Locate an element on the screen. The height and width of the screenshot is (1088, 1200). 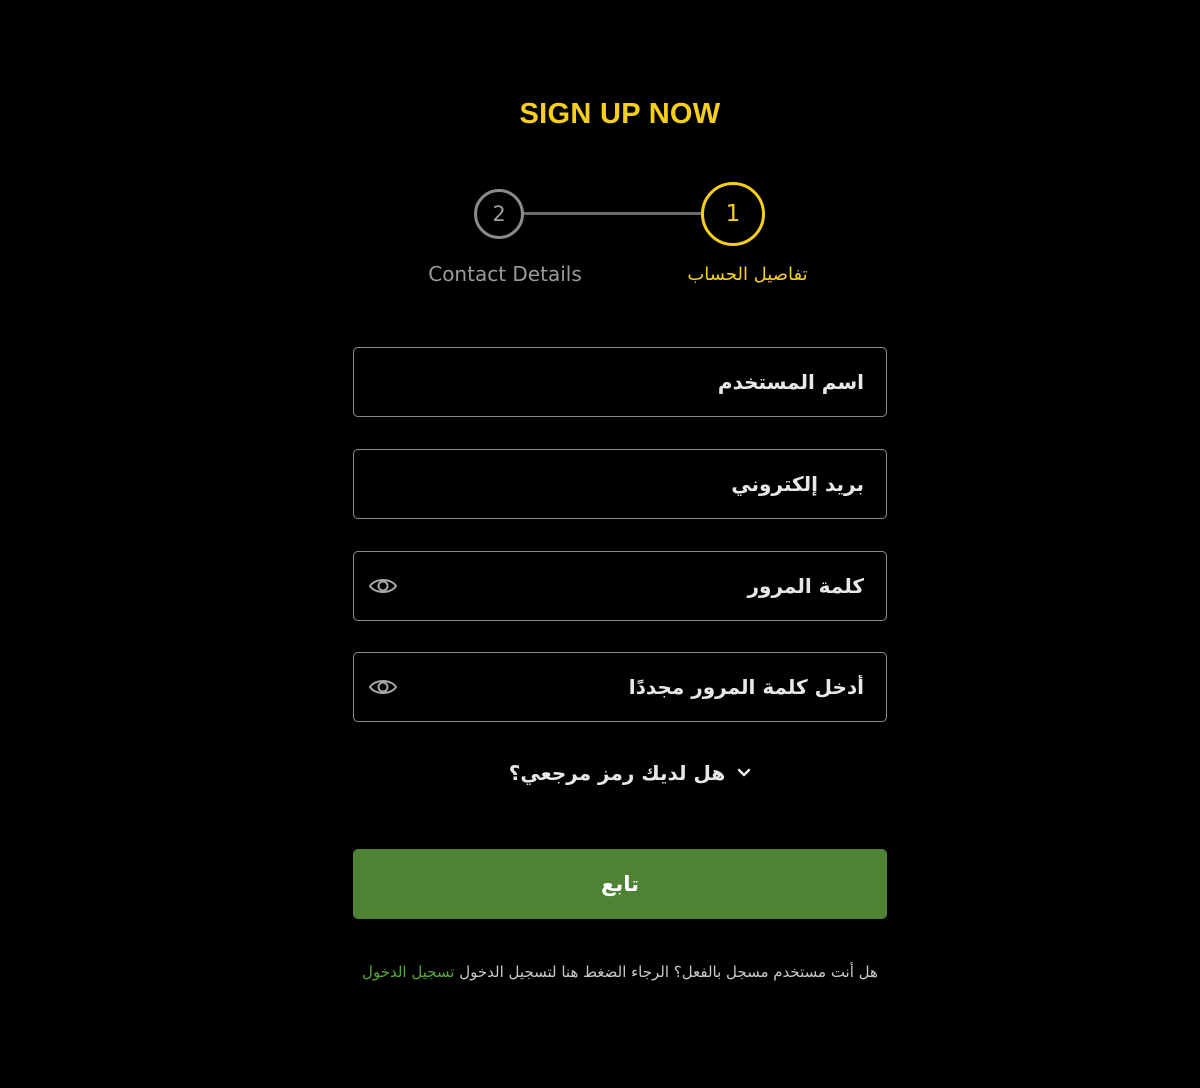
continue-button: تابع is located at coordinates (620, 884).